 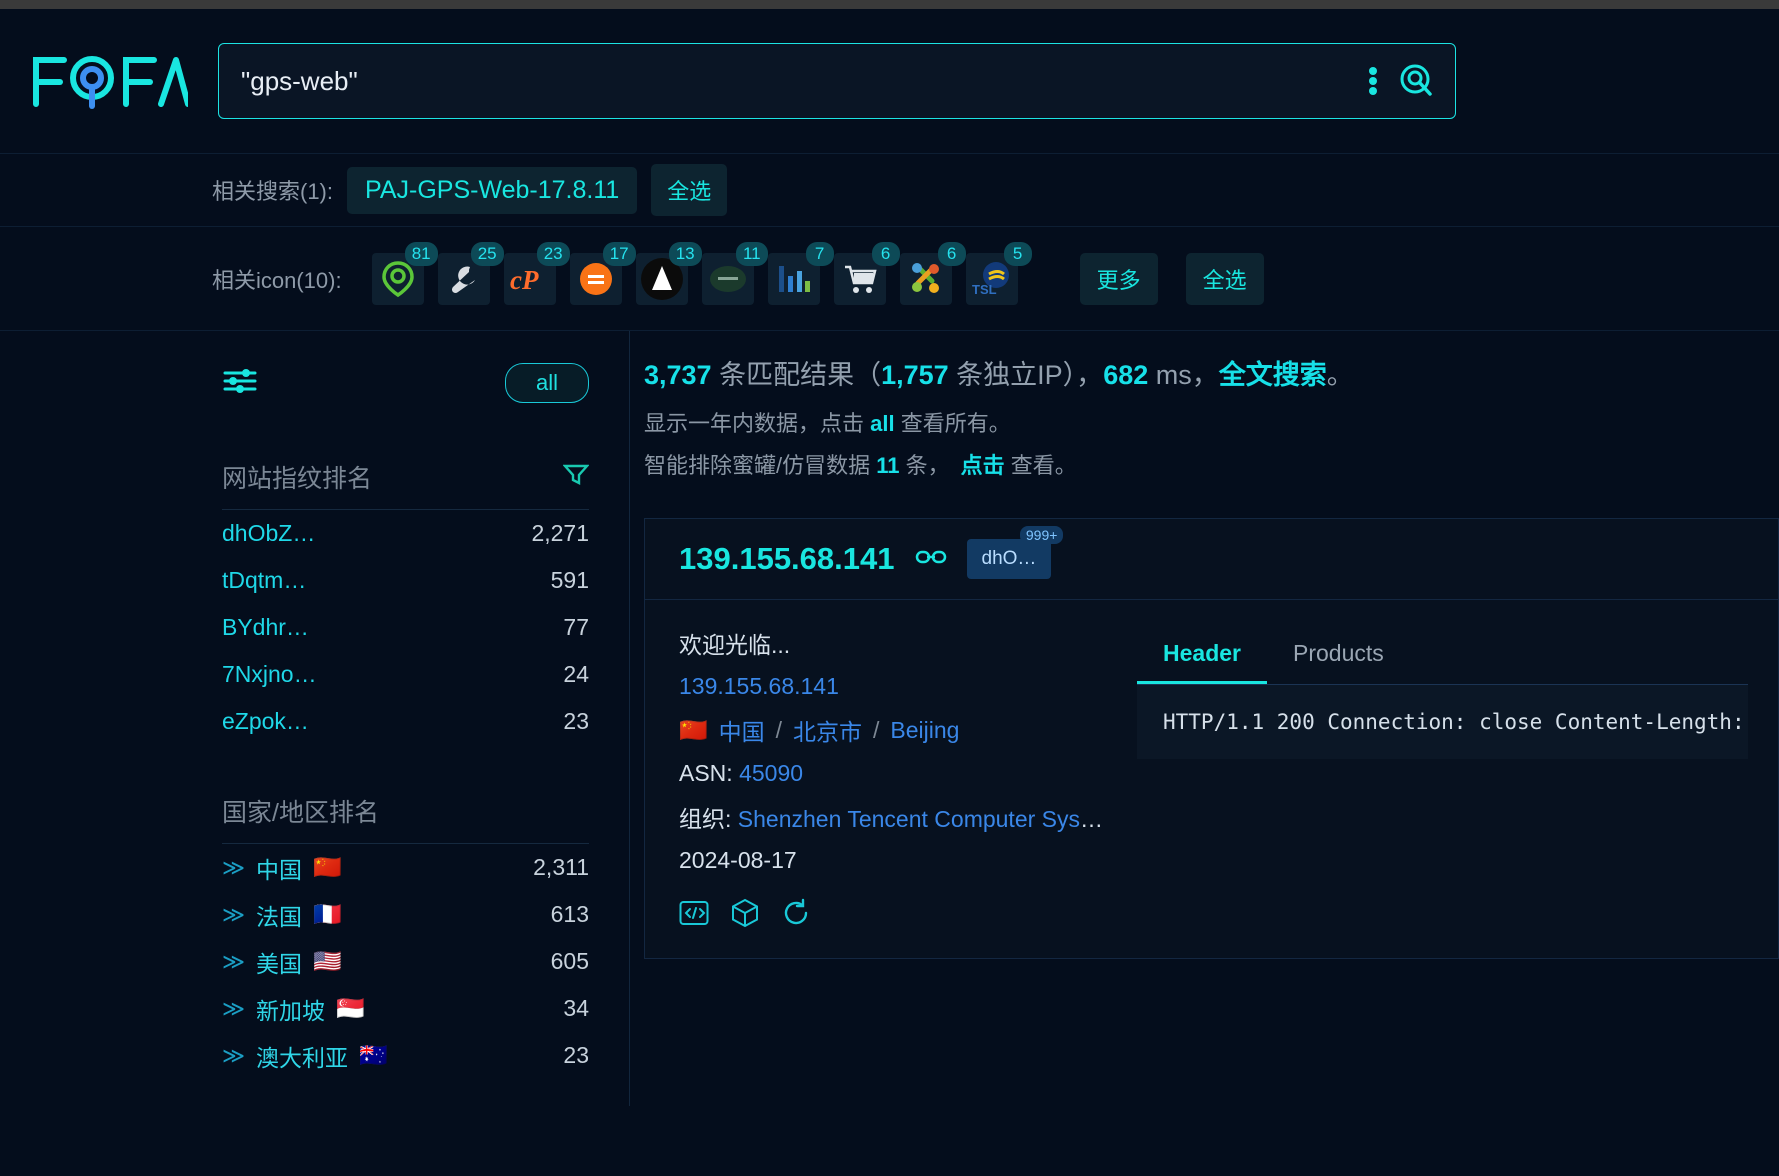 What do you see at coordinates (932, 273) in the screenshot?
I see `related-icon-joomla: 6` at bounding box center [932, 273].